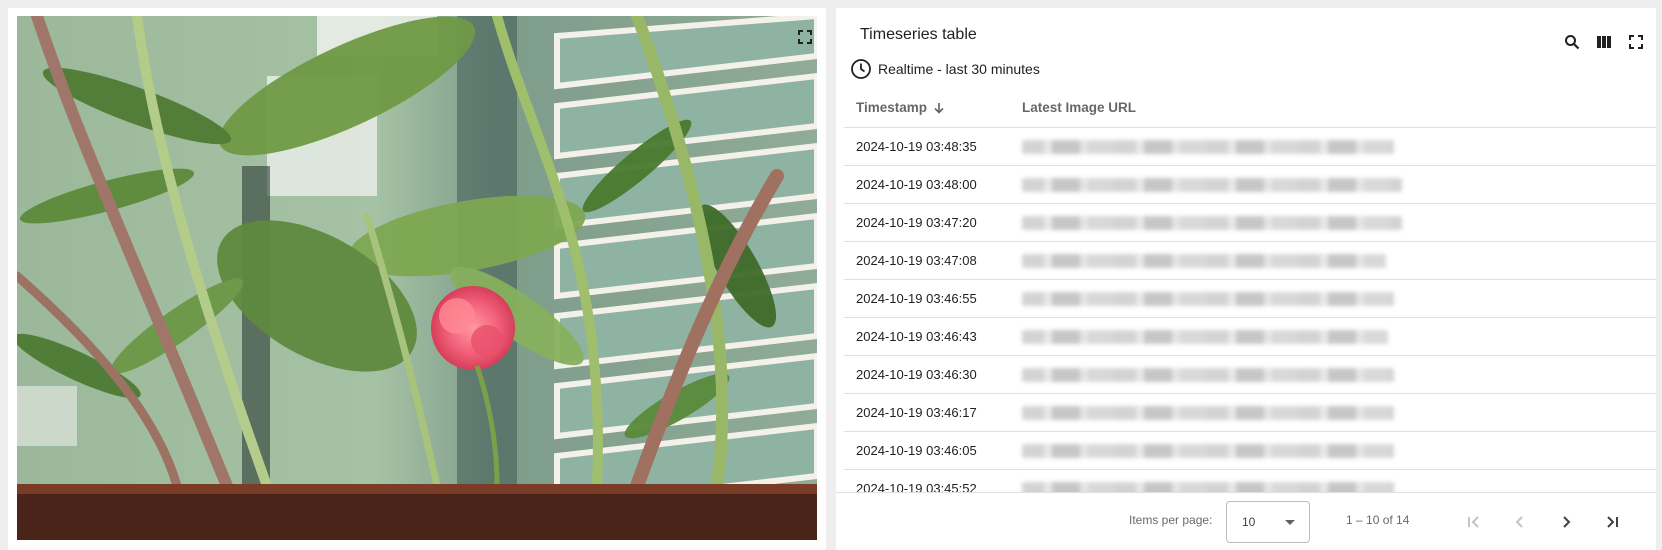 This screenshot has height=550, width=1662. I want to click on table-row: 2024-10-19 03:48:35, so click(1250, 147).